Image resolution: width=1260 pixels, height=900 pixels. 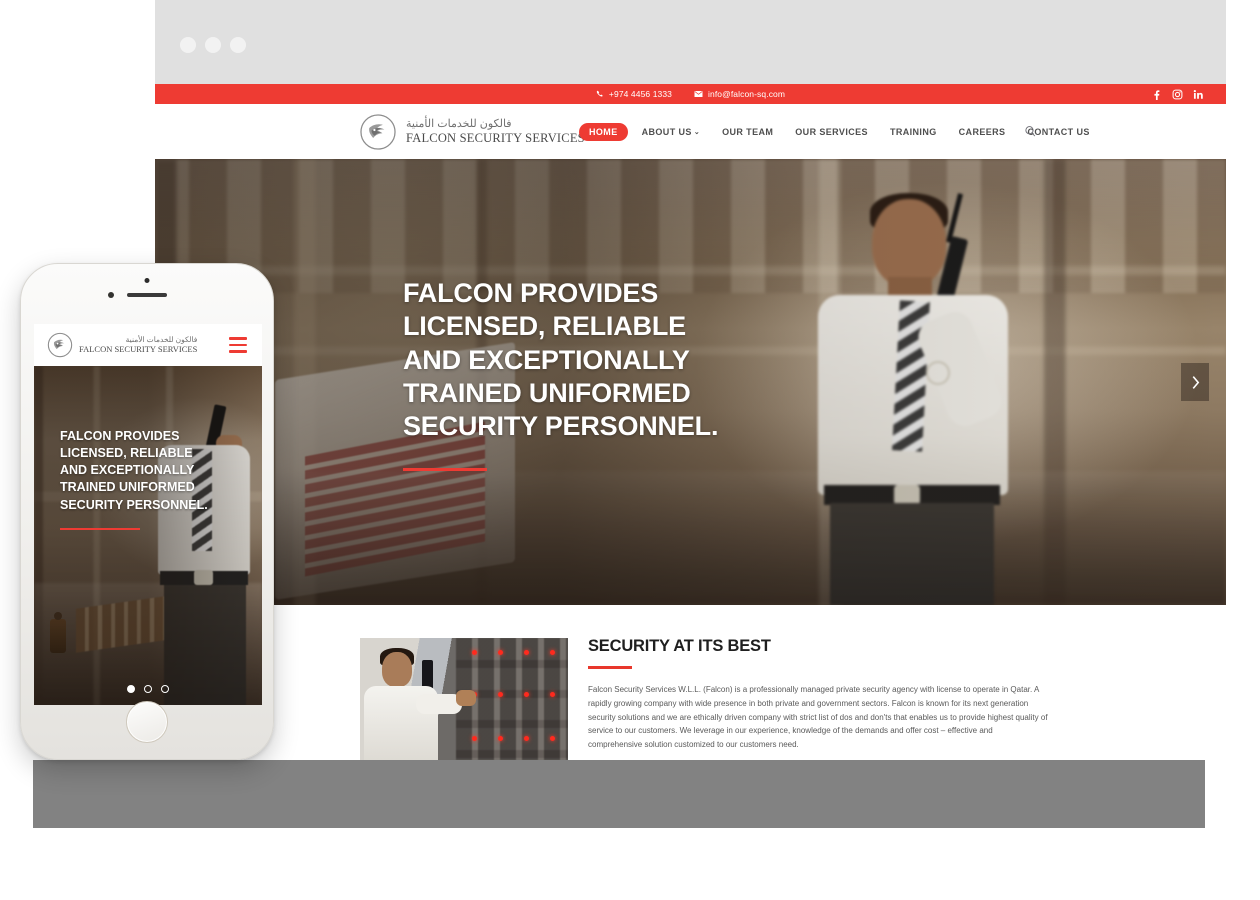 What do you see at coordinates (188, 45) in the screenshot?
I see `browser-close-dot` at bounding box center [188, 45].